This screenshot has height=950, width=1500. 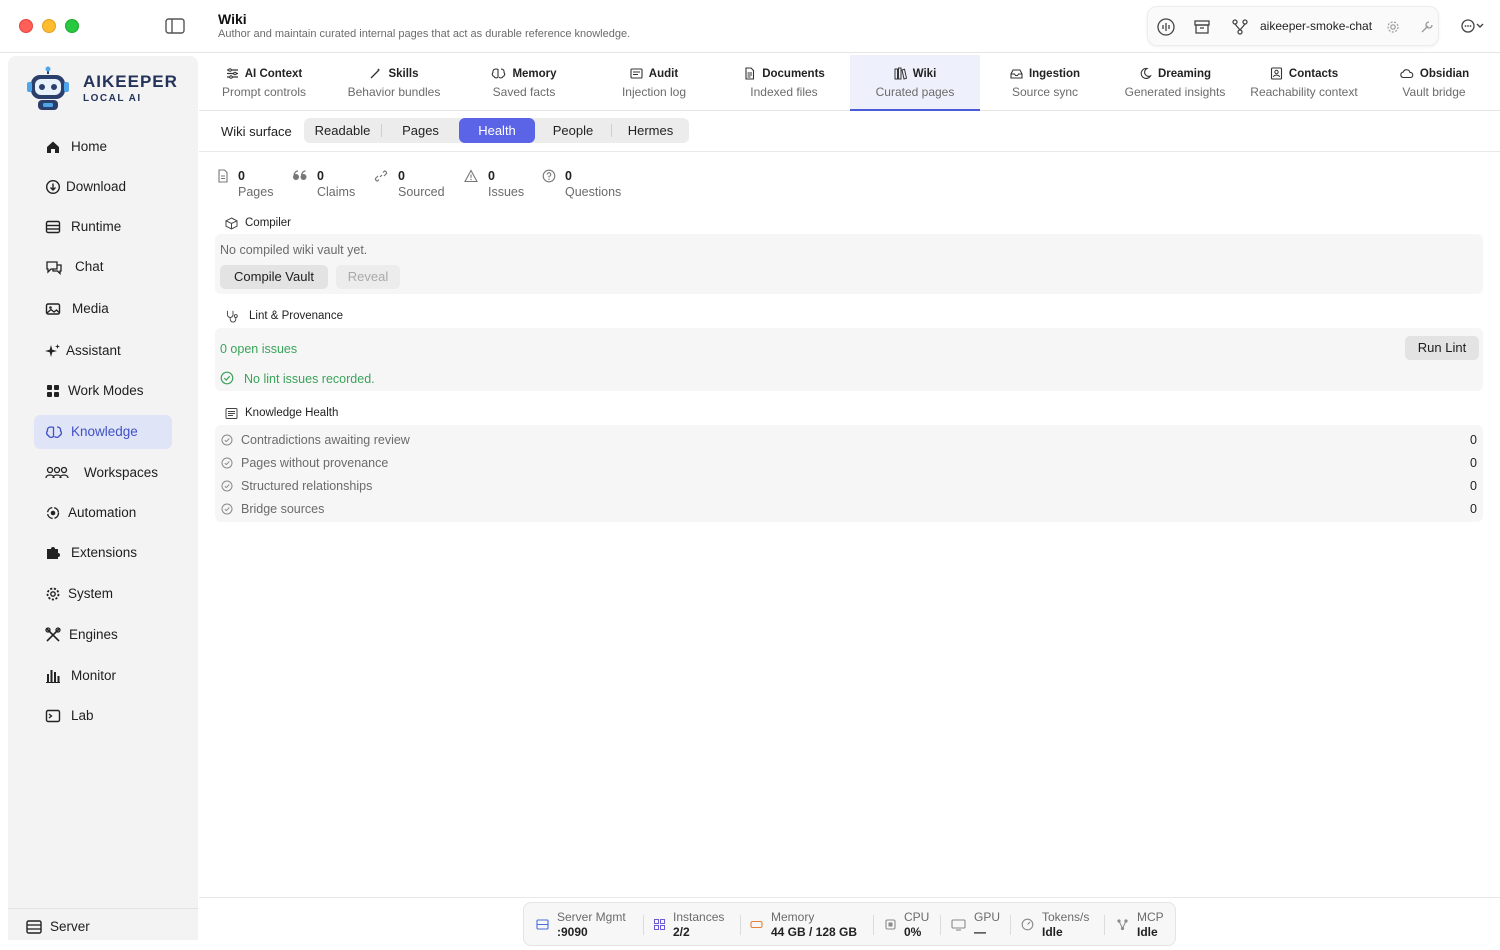 What do you see at coordinates (573, 130) in the screenshot?
I see `surface-option-people: People` at bounding box center [573, 130].